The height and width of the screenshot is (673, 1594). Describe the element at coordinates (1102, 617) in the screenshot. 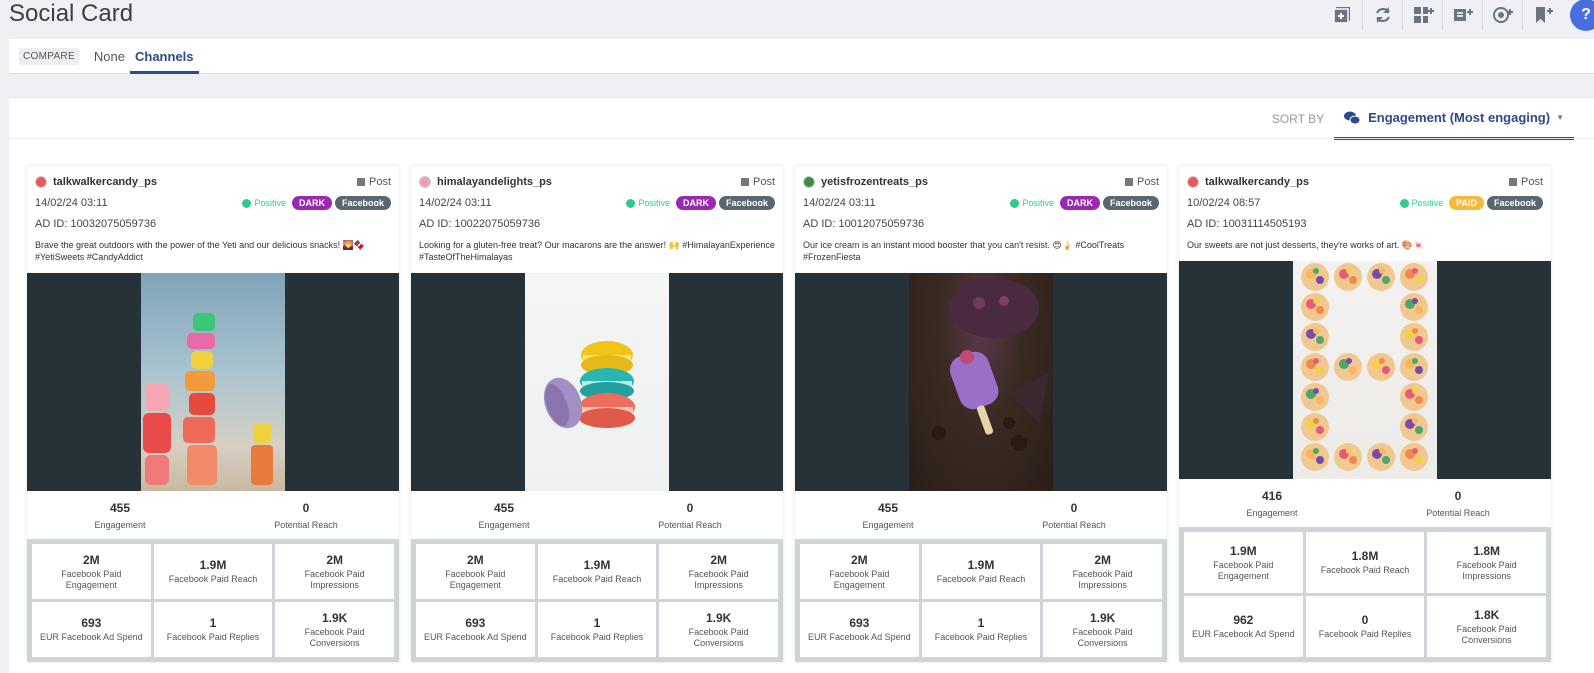

I see `stat-value: 1.9K` at that location.